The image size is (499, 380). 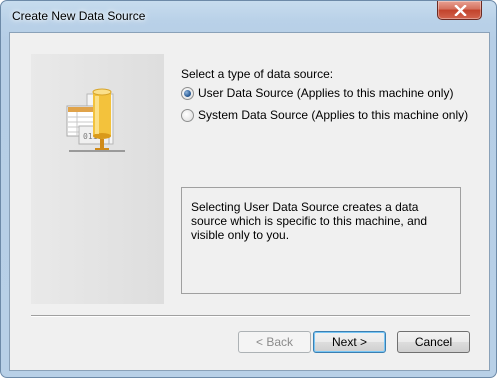 I want to click on title-bar: Create New Data Source, so click(x=248, y=17).